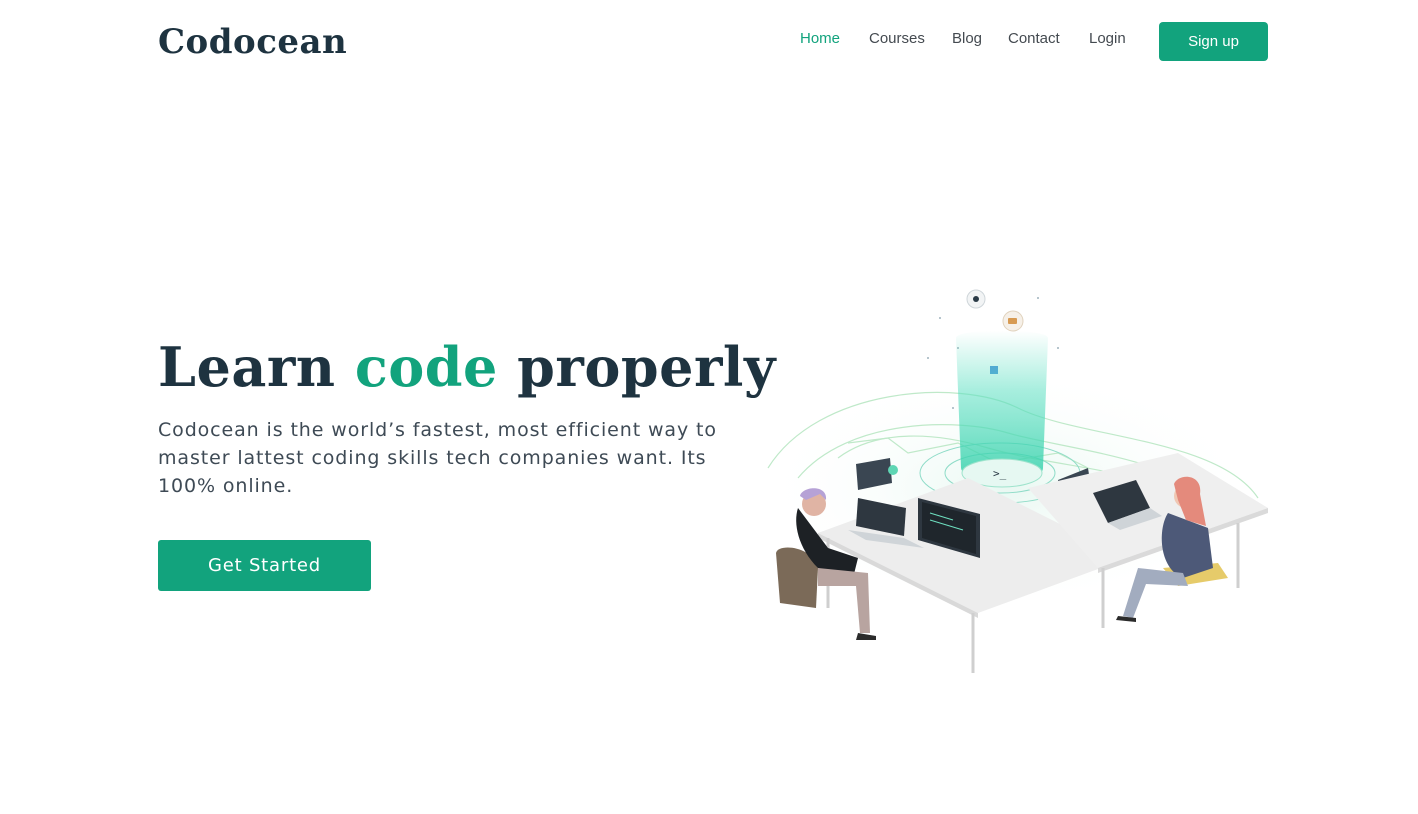 Image resolution: width=1418 pixels, height=814 pixels. What do you see at coordinates (897, 38) in the screenshot?
I see `nav-courses-link: Courses` at bounding box center [897, 38].